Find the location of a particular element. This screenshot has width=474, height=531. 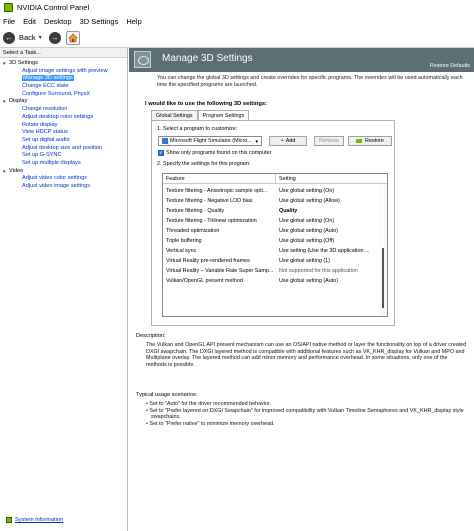

tree-item-label: Adjust desktop size and position is located at coordinates (62, 147).